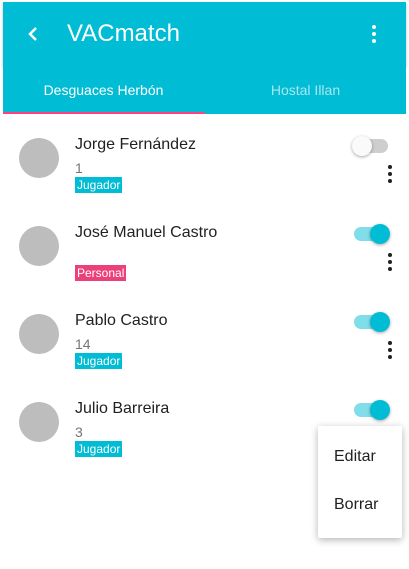  I want to click on app-title: VACmatch, so click(123, 33).